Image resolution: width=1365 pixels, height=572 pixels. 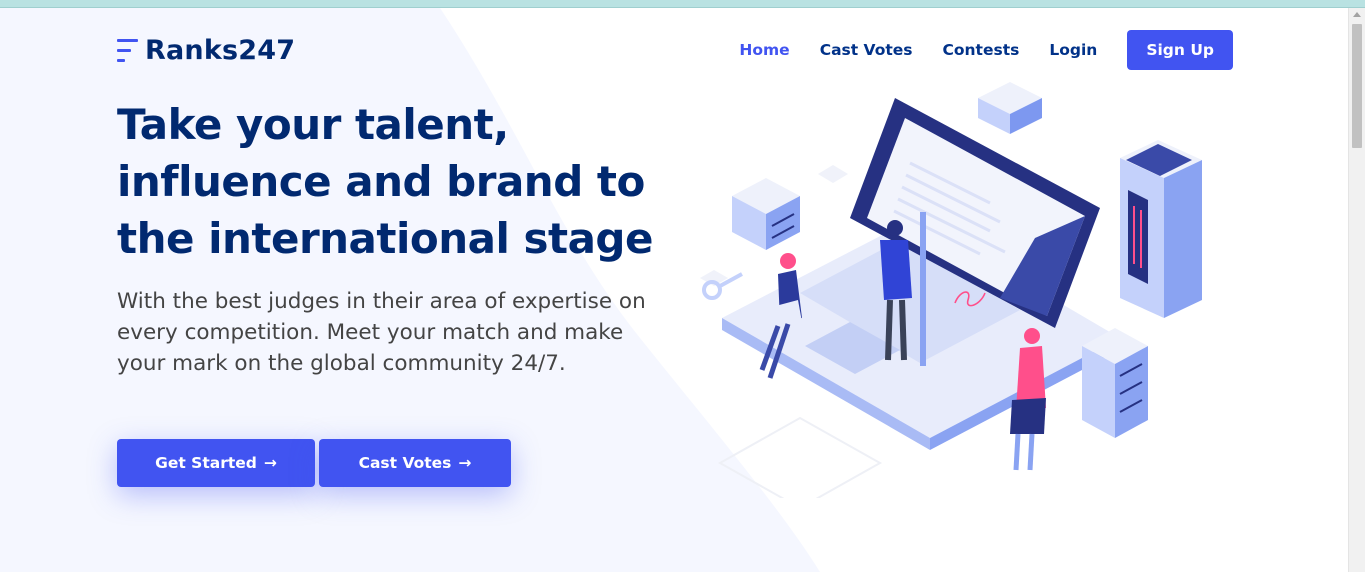 I want to click on nav-home: Home, so click(x=764, y=50).